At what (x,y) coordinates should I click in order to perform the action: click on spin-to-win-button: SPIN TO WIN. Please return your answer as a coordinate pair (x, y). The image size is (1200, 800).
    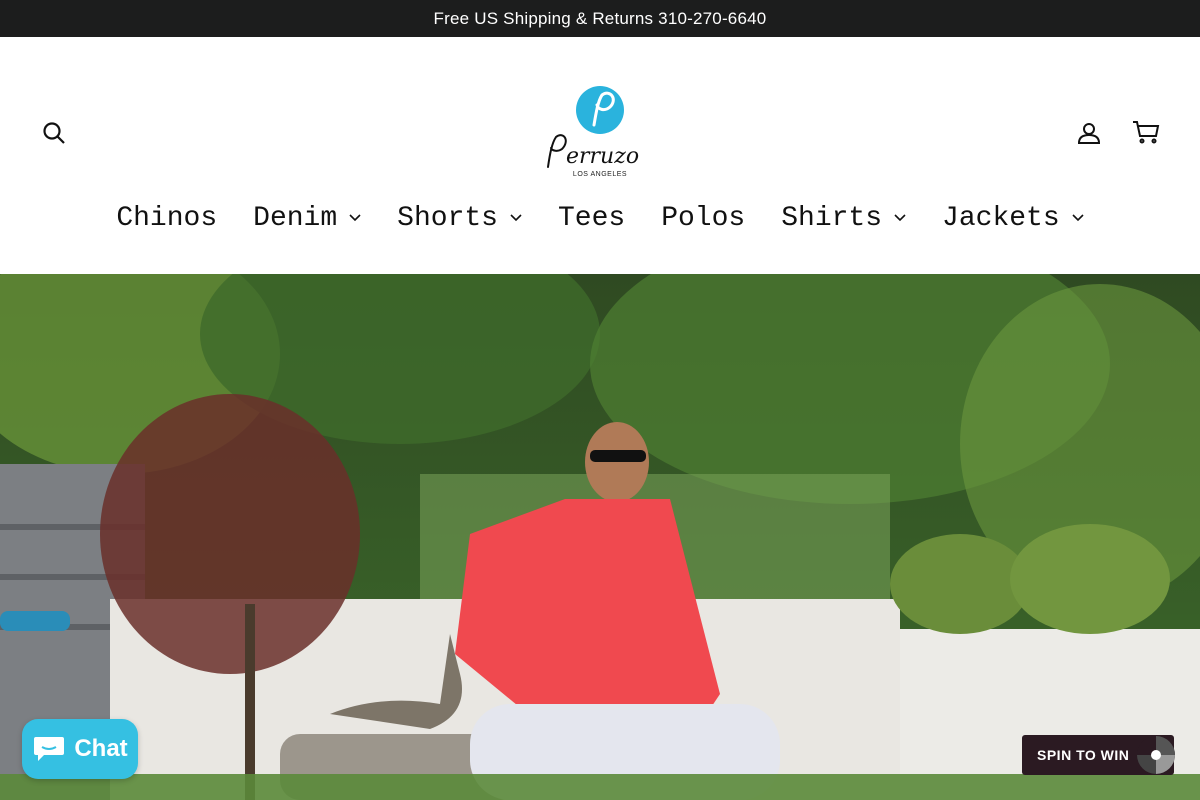
    Looking at the image, I should click on (1098, 755).